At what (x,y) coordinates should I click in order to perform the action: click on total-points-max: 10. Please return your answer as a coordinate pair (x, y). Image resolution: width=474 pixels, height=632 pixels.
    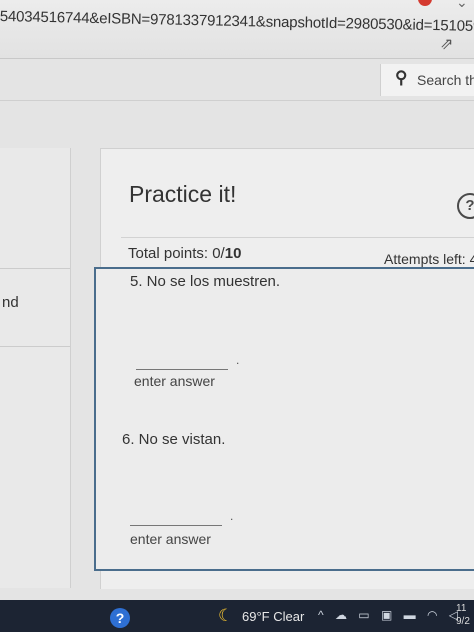
    Looking at the image, I should click on (233, 253).